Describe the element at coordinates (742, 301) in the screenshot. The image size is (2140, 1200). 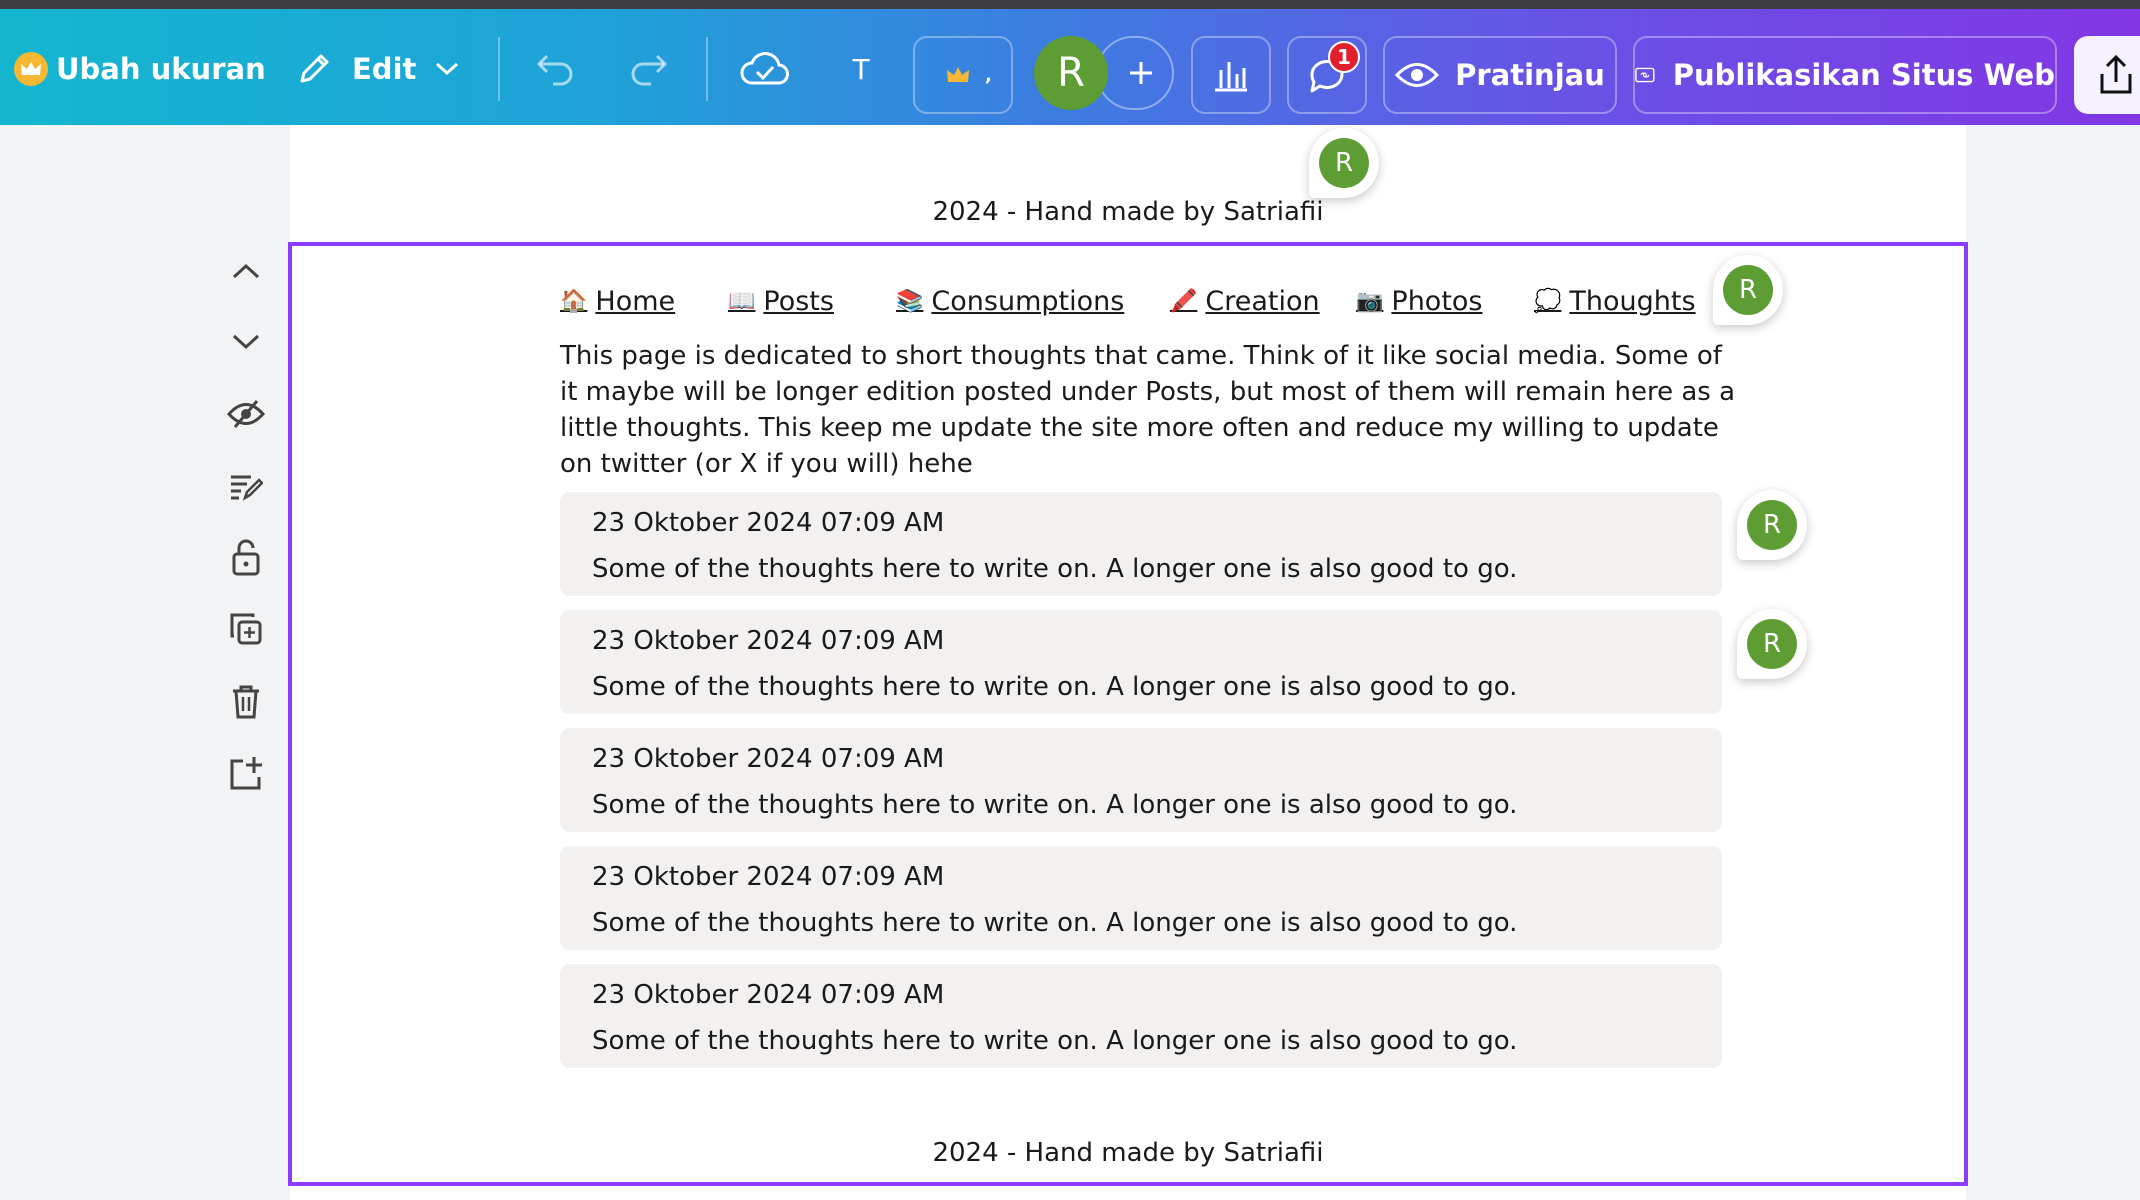
I see `book-icon: 📖` at that location.